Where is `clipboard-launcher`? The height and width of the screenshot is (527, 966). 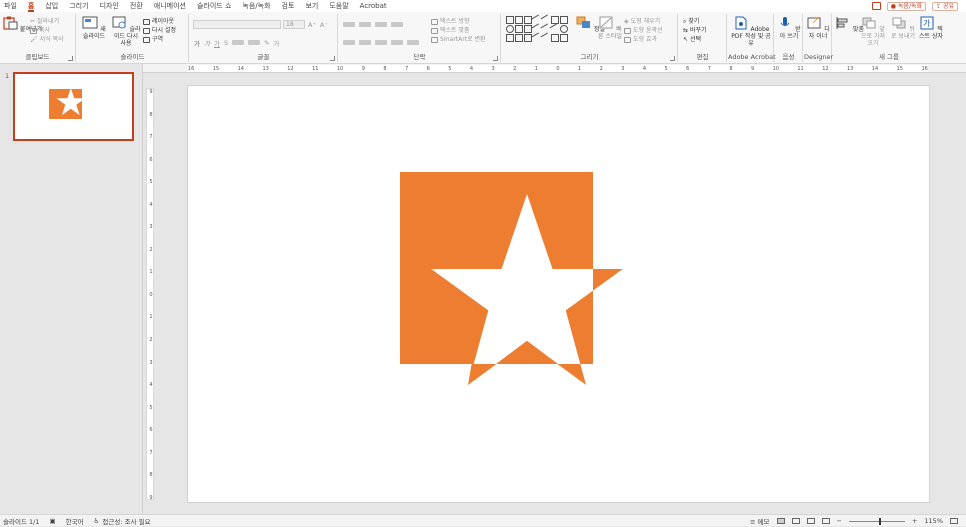 clipboard-launcher is located at coordinates (70, 58).